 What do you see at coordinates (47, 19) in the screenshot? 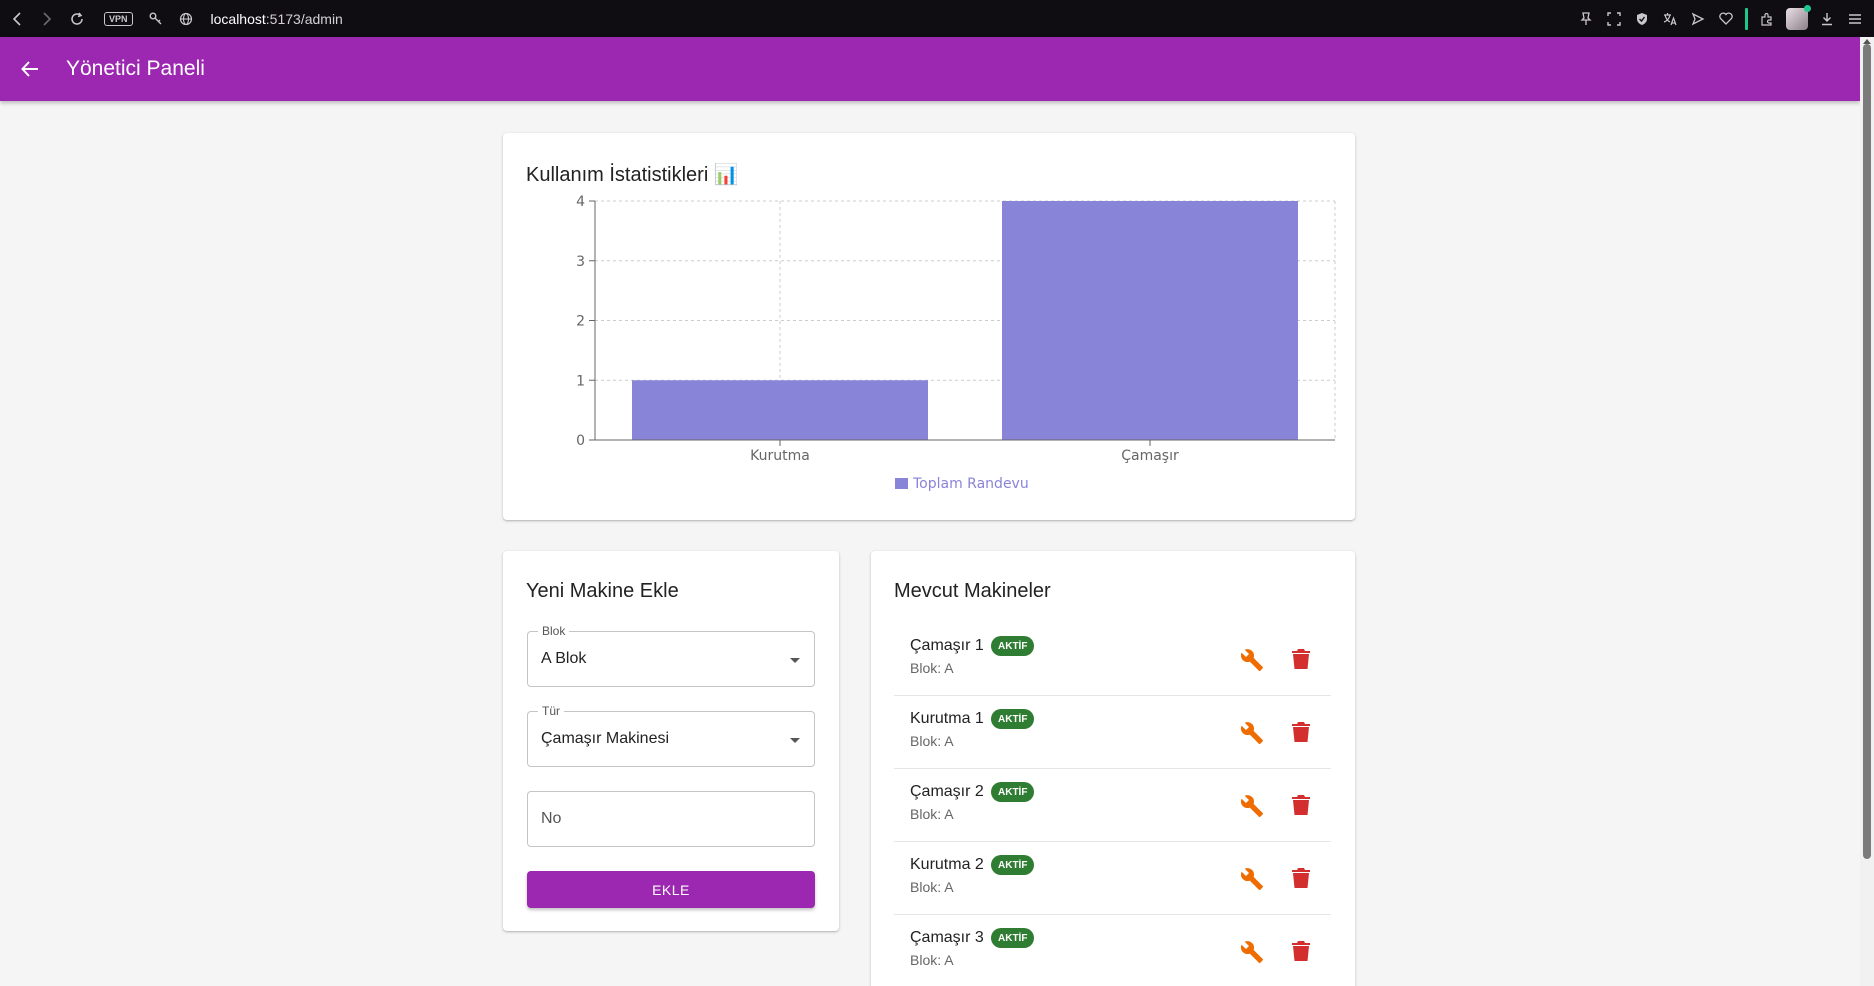
I see `forward-nav-icon` at bounding box center [47, 19].